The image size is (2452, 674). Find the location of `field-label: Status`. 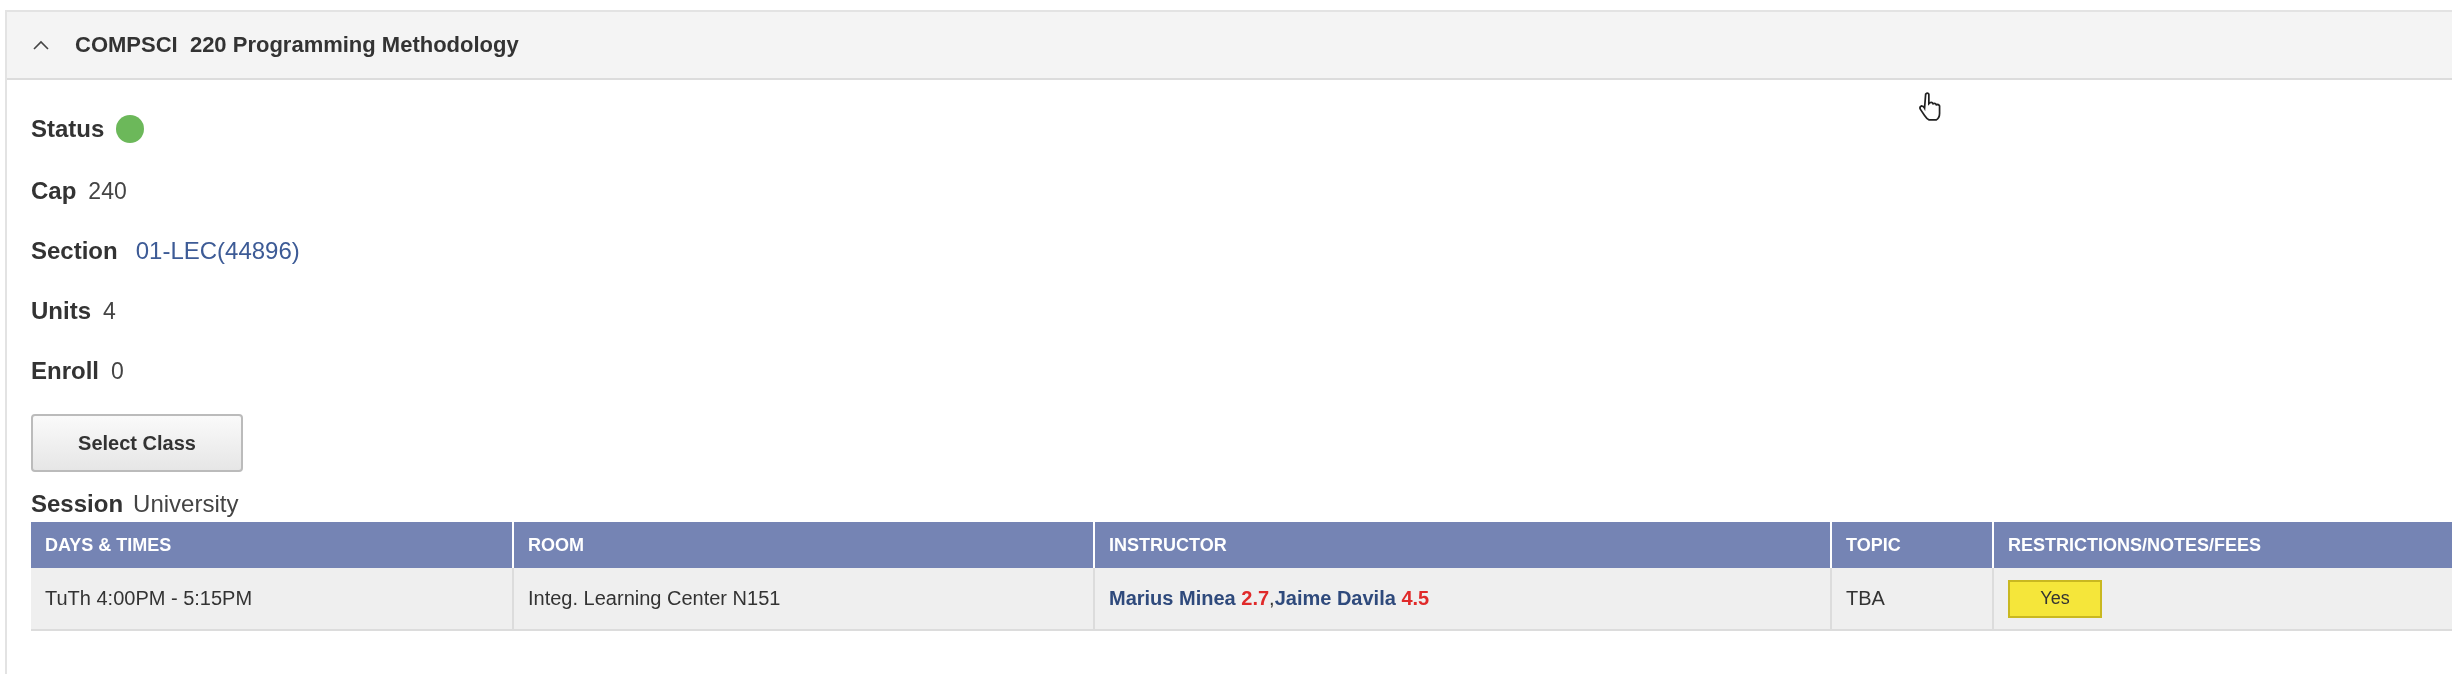

field-label: Status is located at coordinates (68, 129).